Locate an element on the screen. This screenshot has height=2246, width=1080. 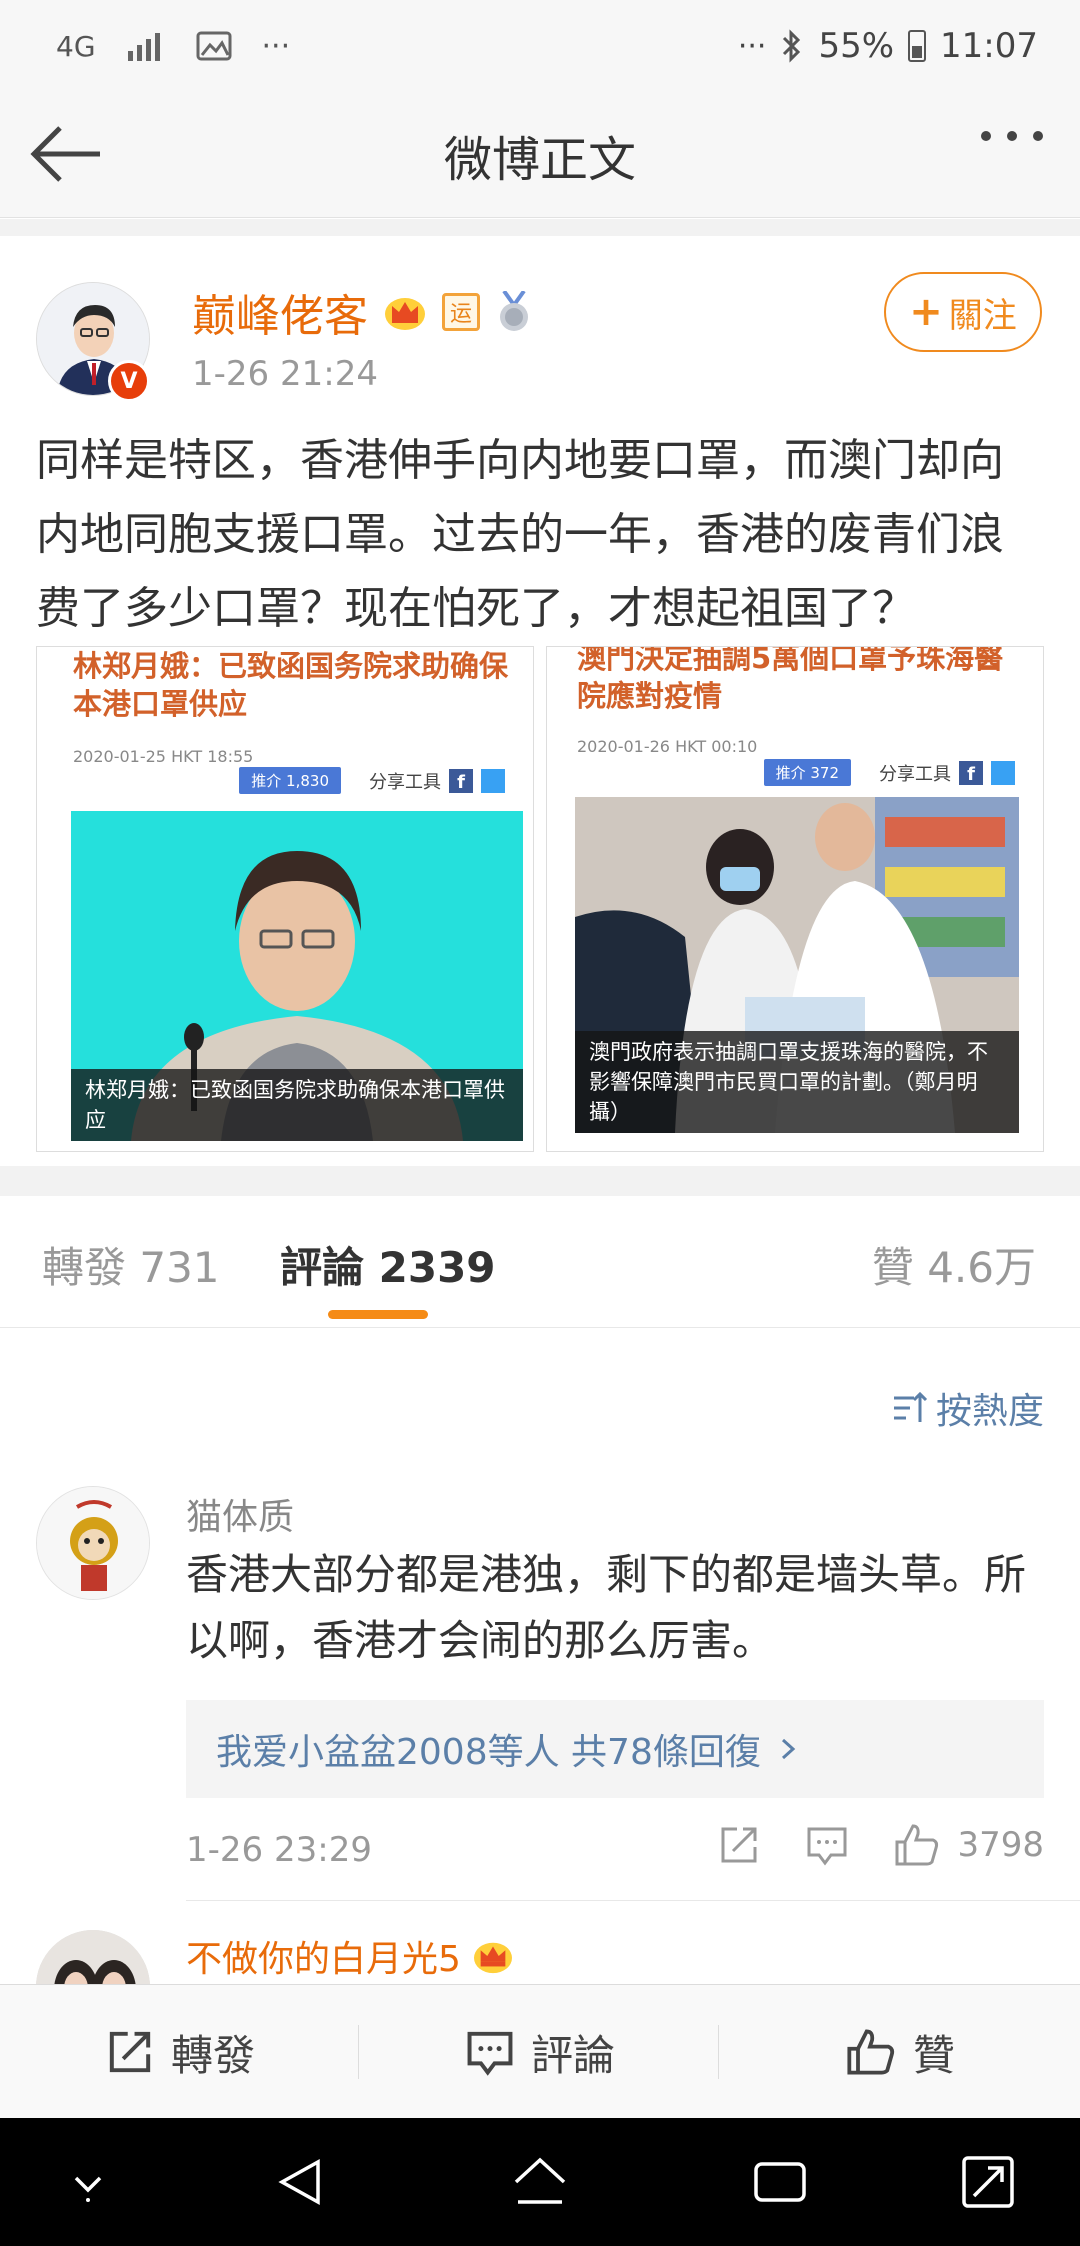
system-navigation-bar is located at coordinates (540, 2182).